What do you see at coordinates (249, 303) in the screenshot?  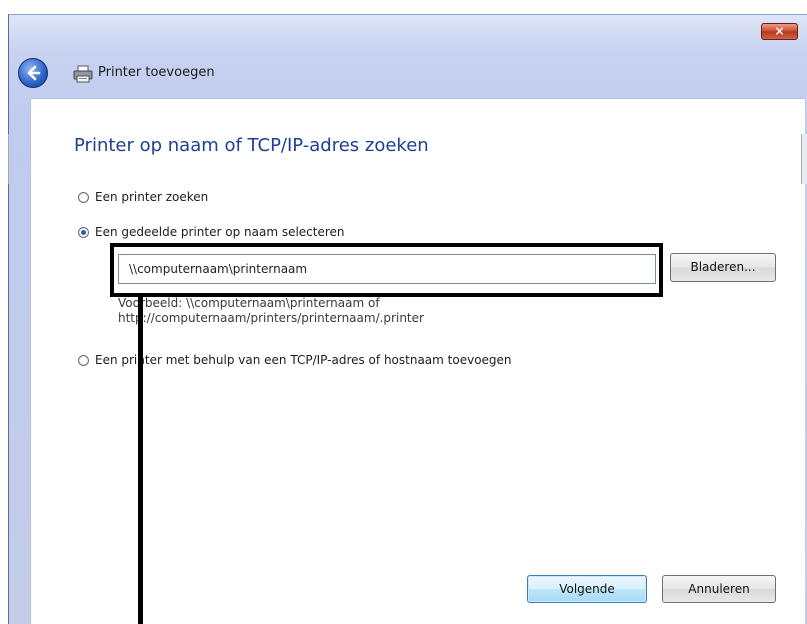 I see `example-line: Voorbeeld: \\computernaam\printernaam of` at bounding box center [249, 303].